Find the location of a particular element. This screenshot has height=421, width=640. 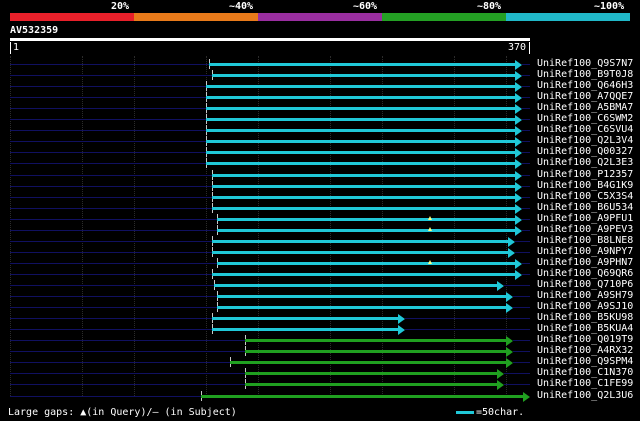

hit-label: UniRef100_Q2L3U6 is located at coordinates (585, 395).